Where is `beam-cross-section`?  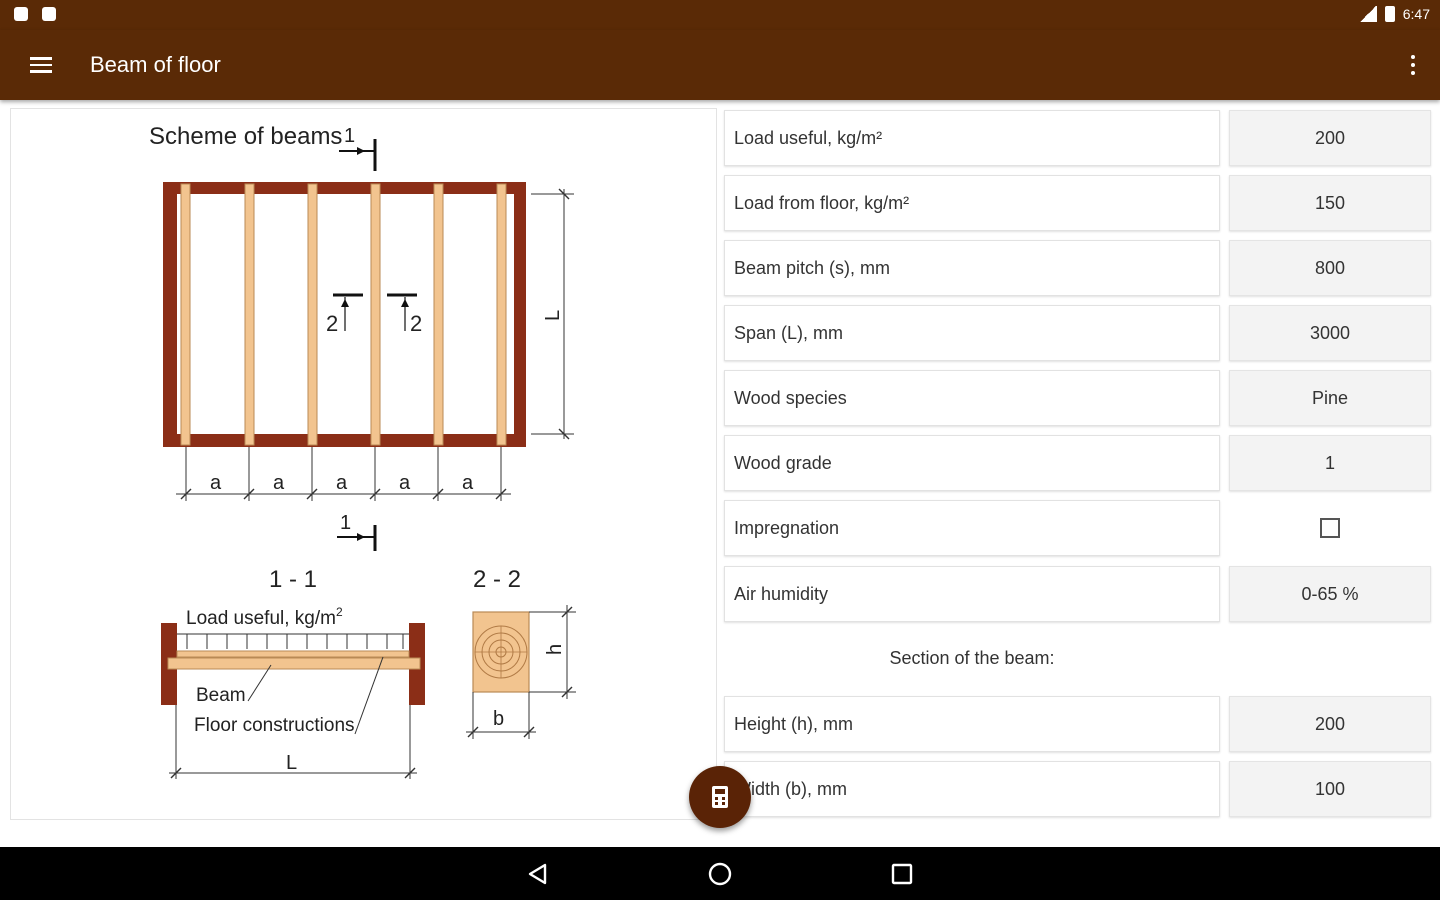
beam-cross-section is located at coordinates (501, 652).